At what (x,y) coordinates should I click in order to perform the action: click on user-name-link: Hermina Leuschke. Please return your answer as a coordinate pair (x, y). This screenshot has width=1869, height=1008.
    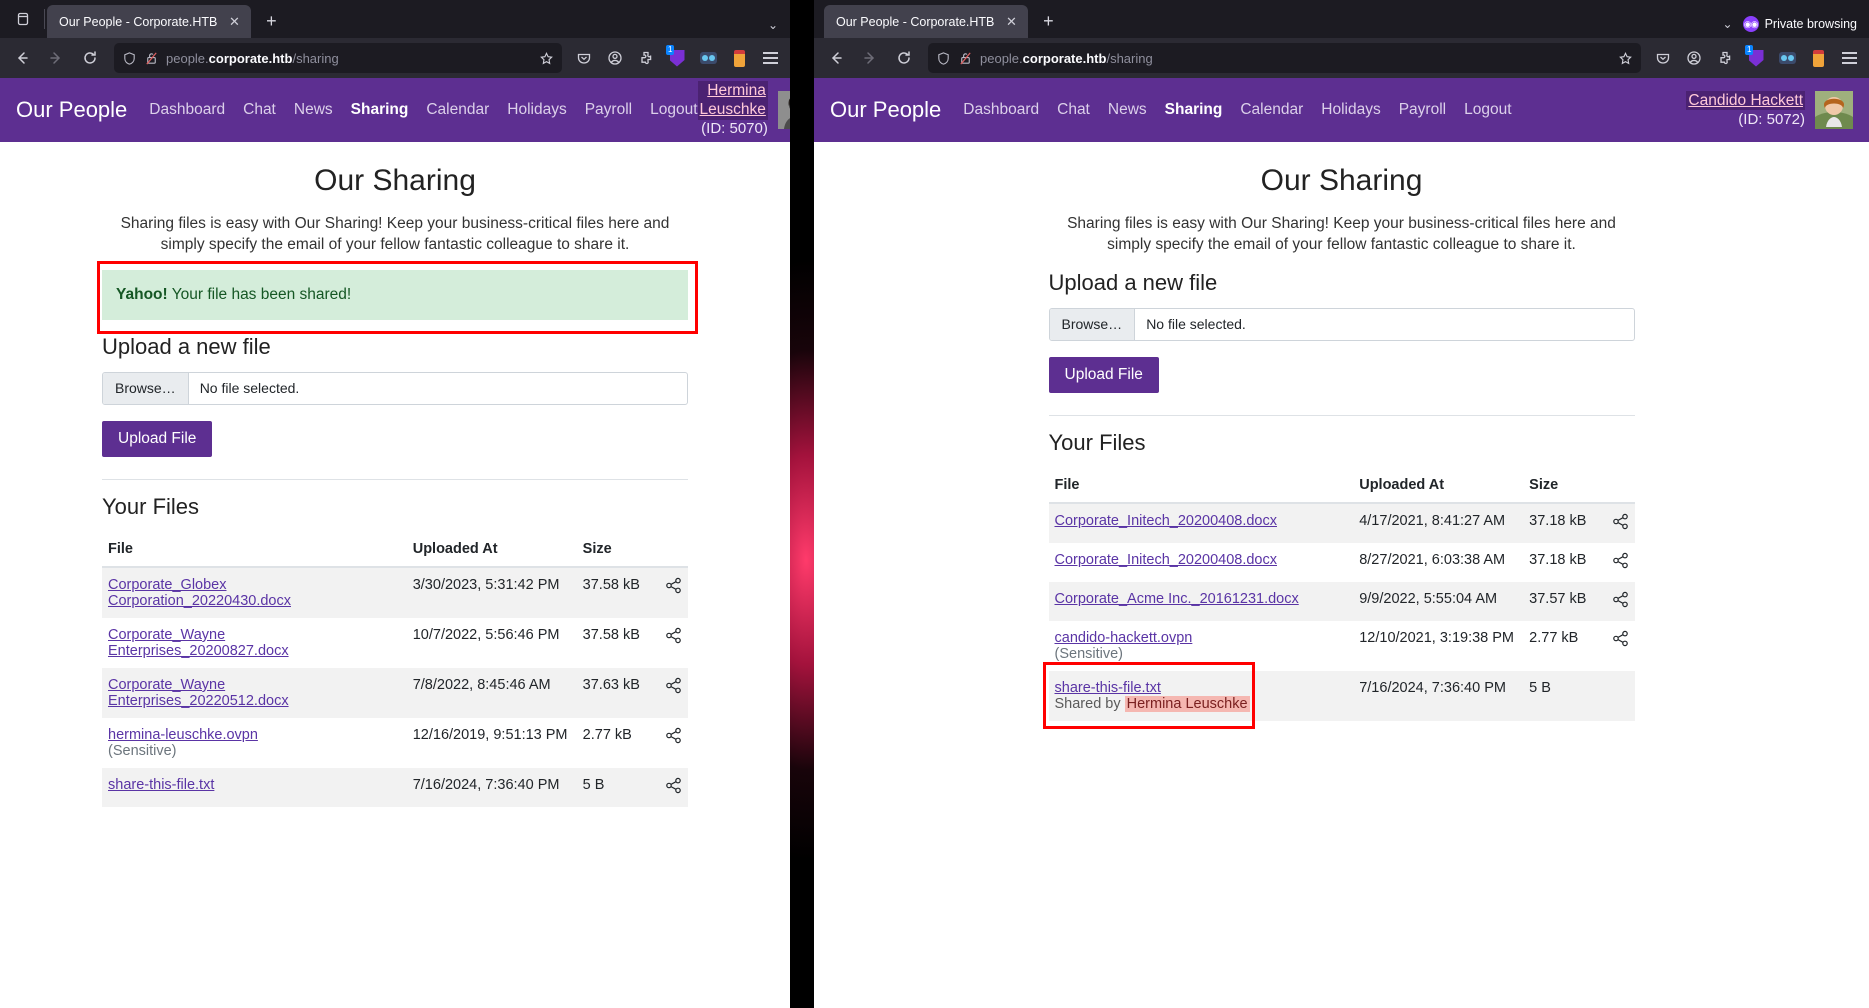
    Looking at the image, I should click on (732, 100).